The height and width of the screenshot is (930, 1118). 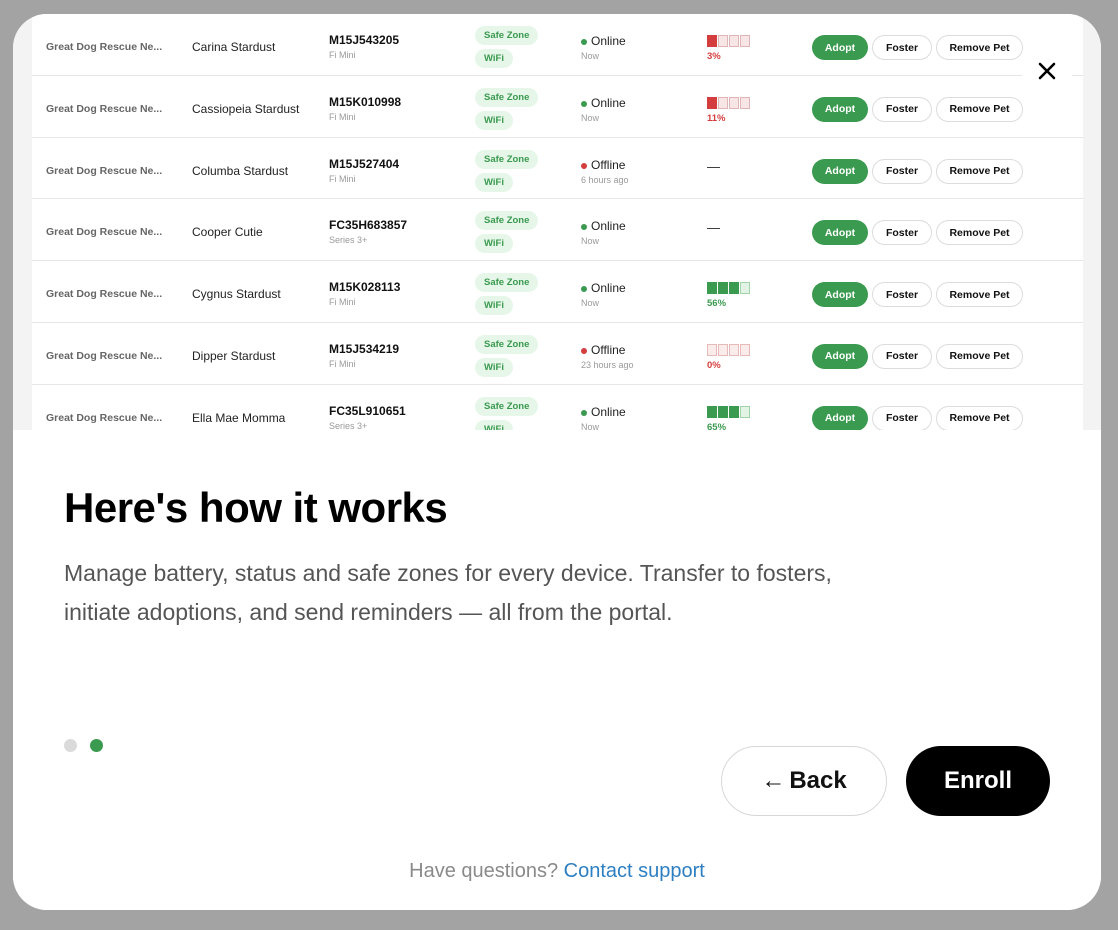 I want to click on back-button: ← Back, so click(x=804, y=781).